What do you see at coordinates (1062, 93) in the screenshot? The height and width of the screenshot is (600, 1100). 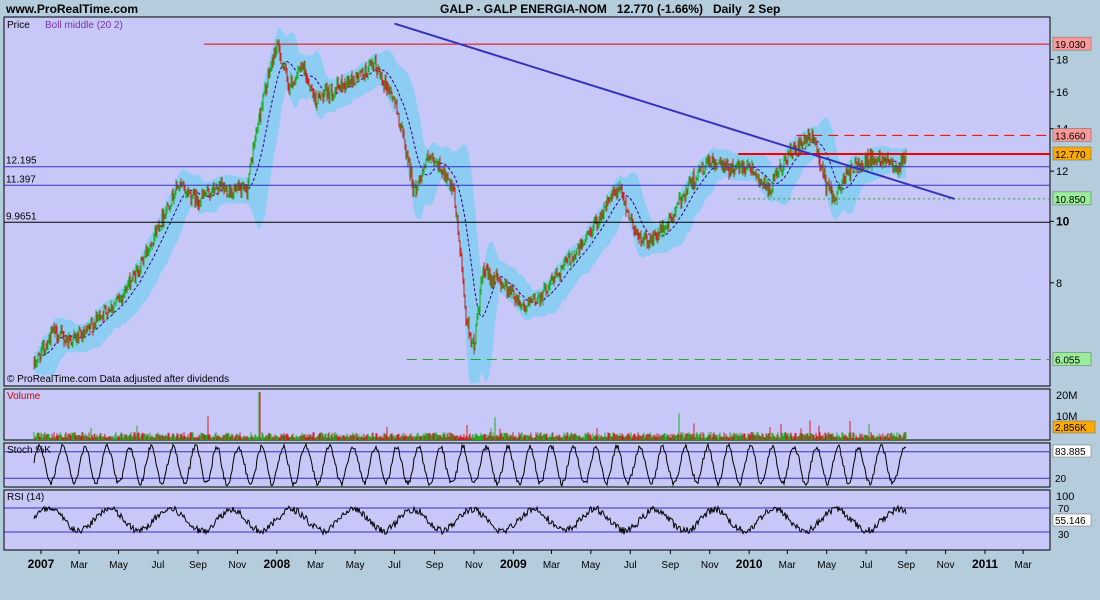 I see `price-tick-label: 16` at bounding box center [1062, 93].